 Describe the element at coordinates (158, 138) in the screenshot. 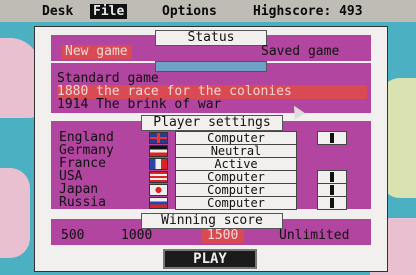

I see `uk-flag-icon` at that location.